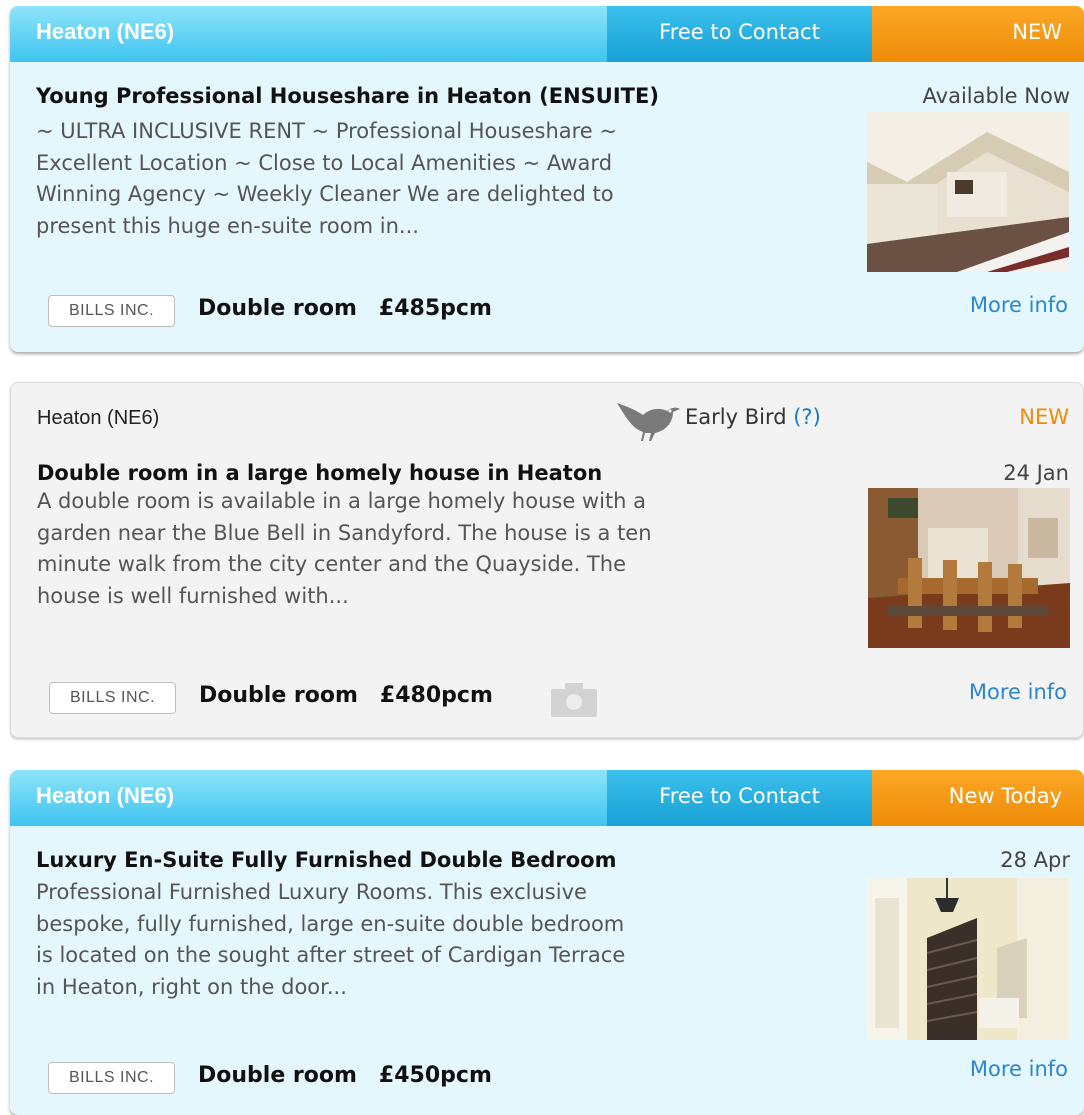 This screenshot has width=1084, height=1115. I want to click on price: £485pcm, so click(435, 308).